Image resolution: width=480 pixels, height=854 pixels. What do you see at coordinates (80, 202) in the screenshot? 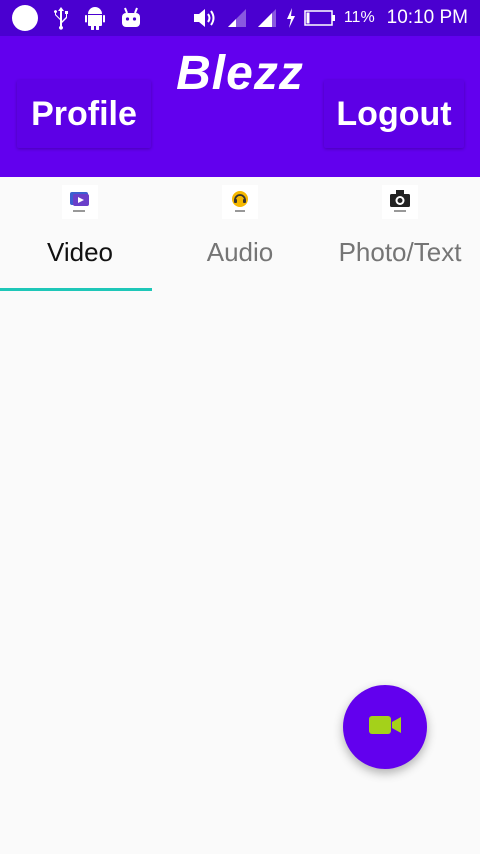
I see `video-thumbnail-icon` at bounding box center [80, 202].